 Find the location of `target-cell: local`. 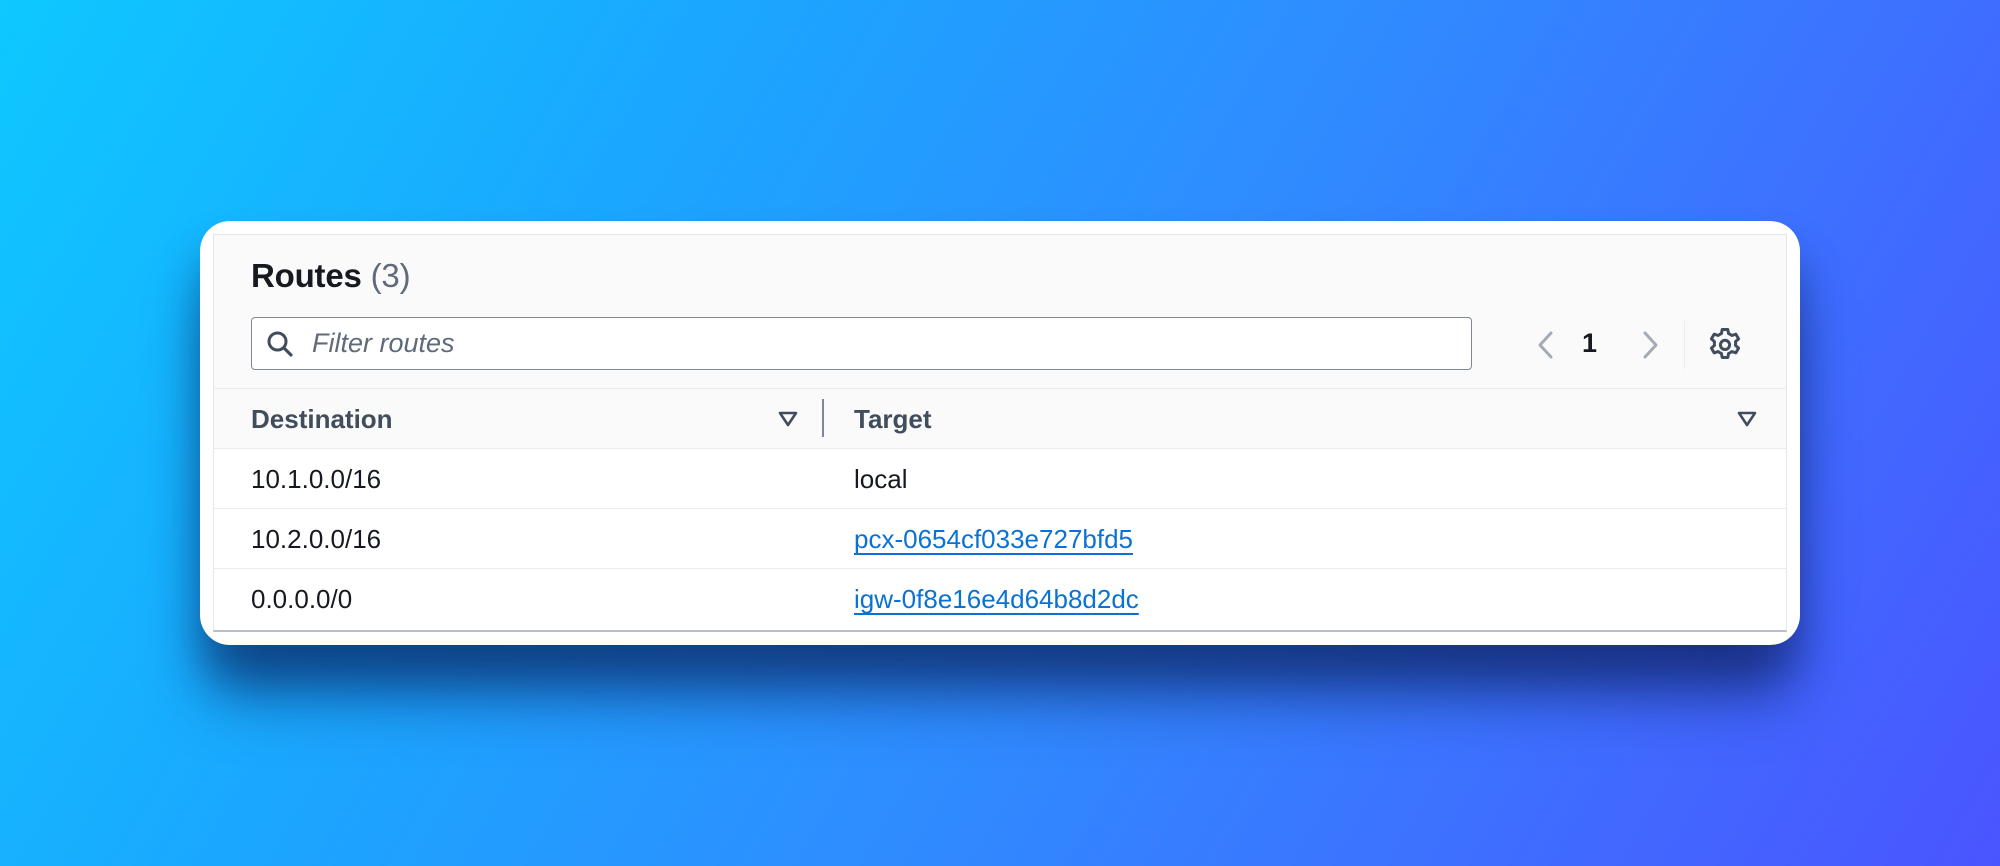

target-cell: local is located at coordinates (881, 479).